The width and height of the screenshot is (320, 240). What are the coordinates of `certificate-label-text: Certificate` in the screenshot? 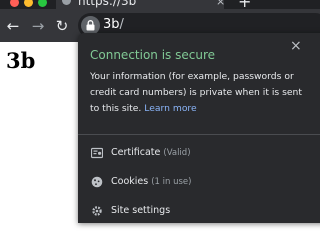 It's located at (136, 152).